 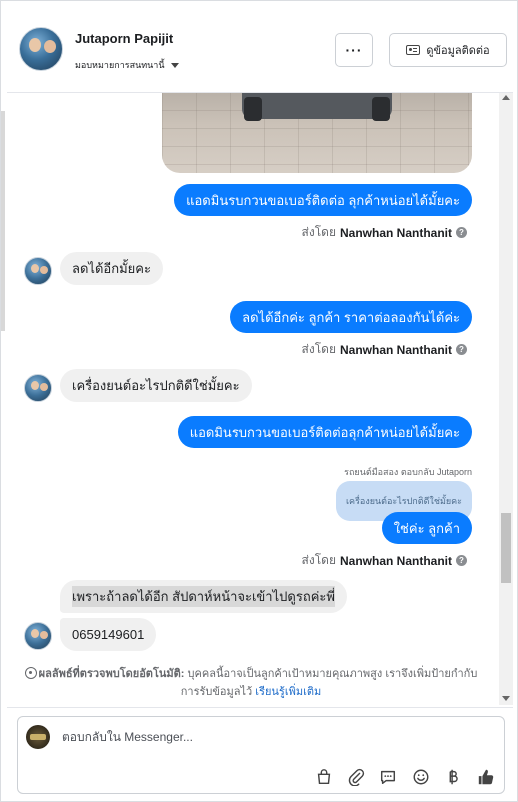 I want to click on reply-context: รถยนต์มือสอง ตอบกลับ Jutaporn, so click(x=408, y=472).